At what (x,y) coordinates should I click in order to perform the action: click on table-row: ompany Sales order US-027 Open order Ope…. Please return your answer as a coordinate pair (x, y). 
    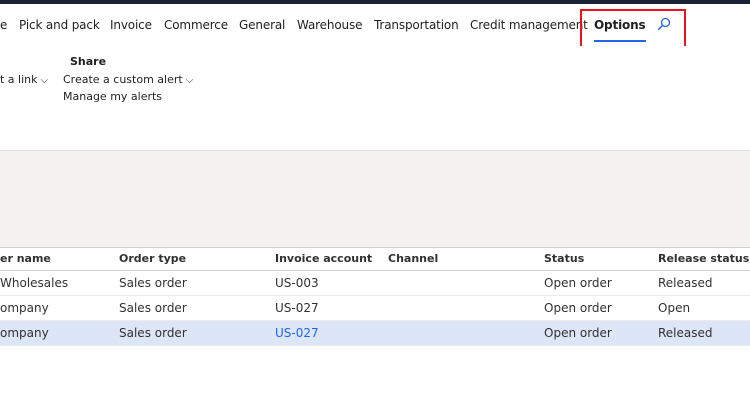
    Looking at the image, I should click on (375, 308).